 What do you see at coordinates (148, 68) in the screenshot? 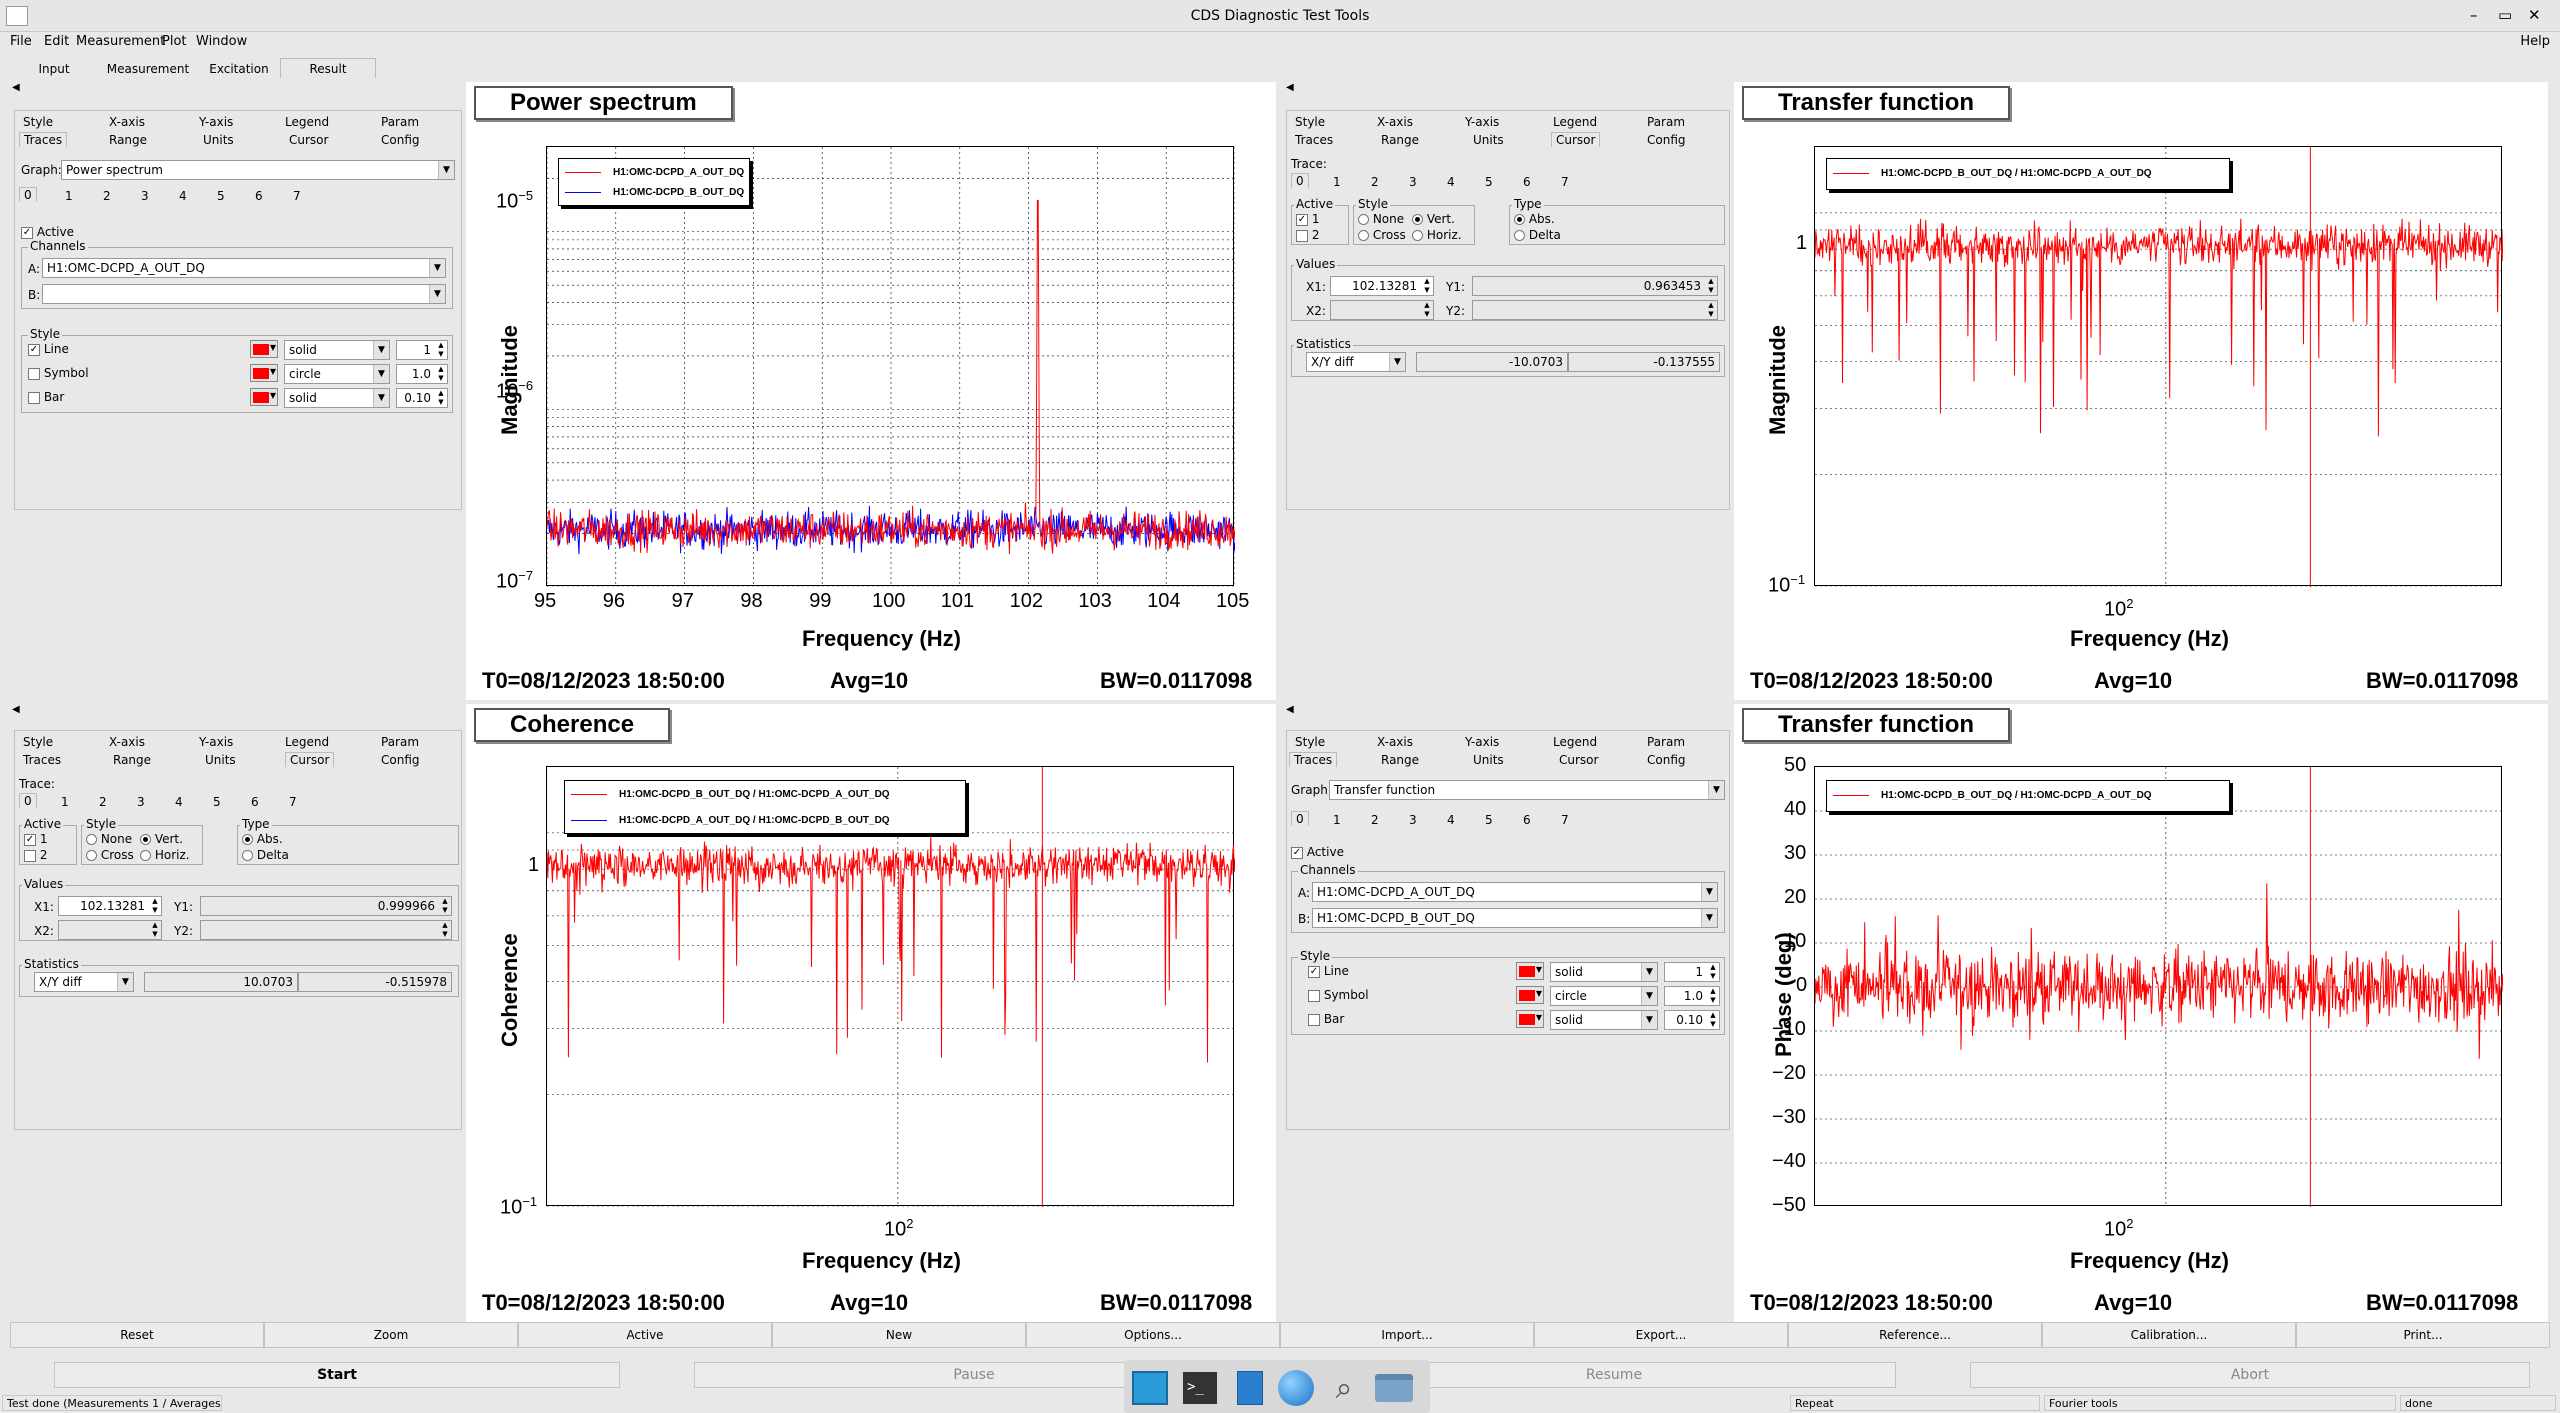
I see `tab-measurement: Measurement` at bounding box center [148, 68].